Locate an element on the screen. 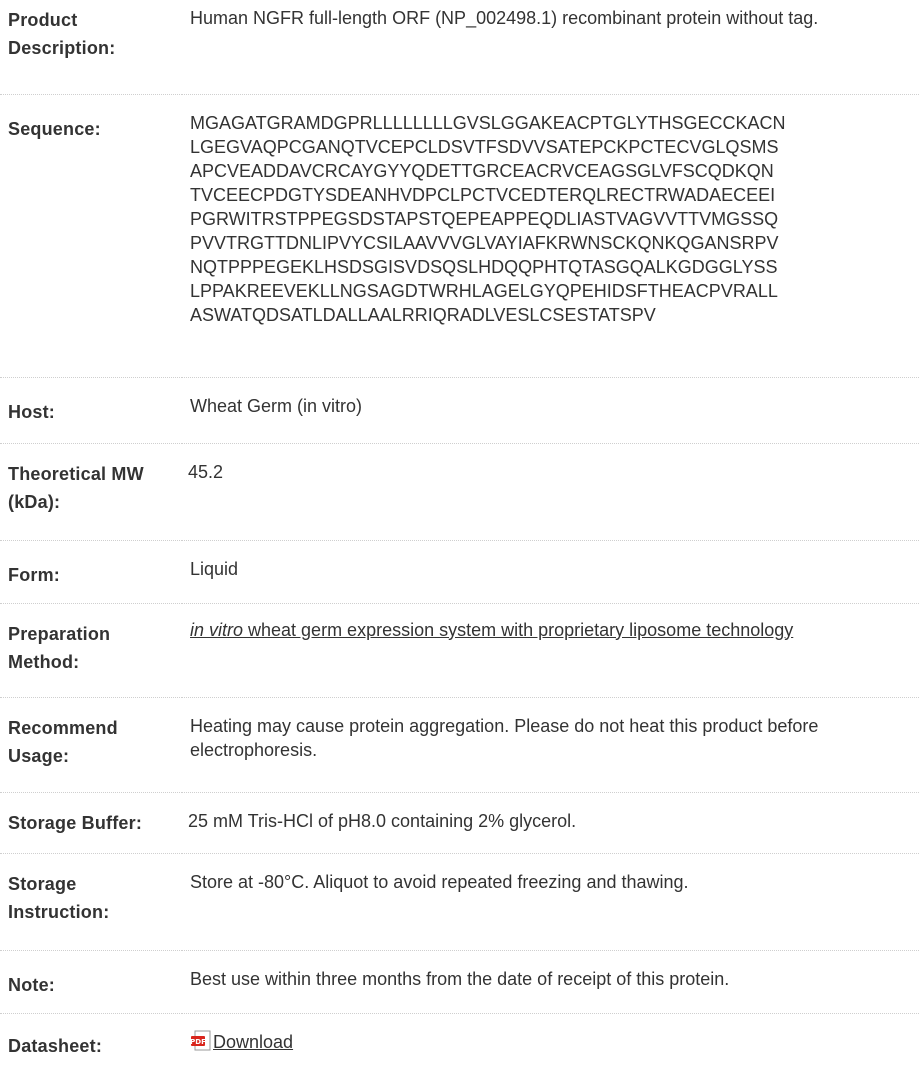 Image resolution: width=919 pixels, height=1077 pixels. pdf-icon: PDF is located at coordinates (201, 1041).